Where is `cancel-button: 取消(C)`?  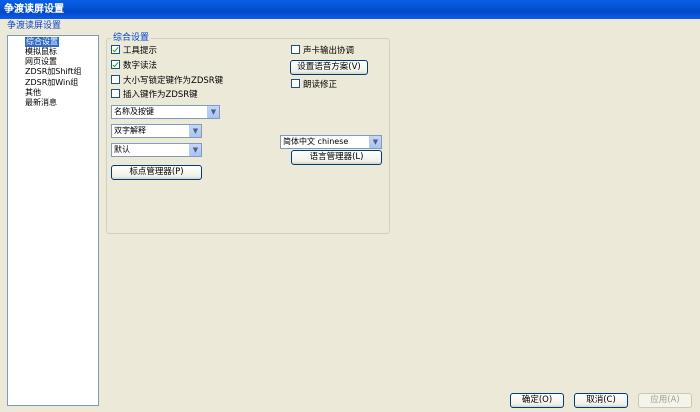
cancel-button: 取消(C) is located at coordinates (601, 400).